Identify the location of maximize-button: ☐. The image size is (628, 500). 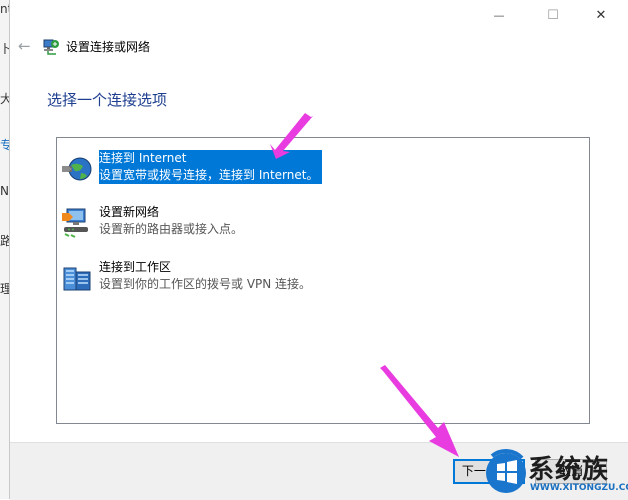
(553, 15).